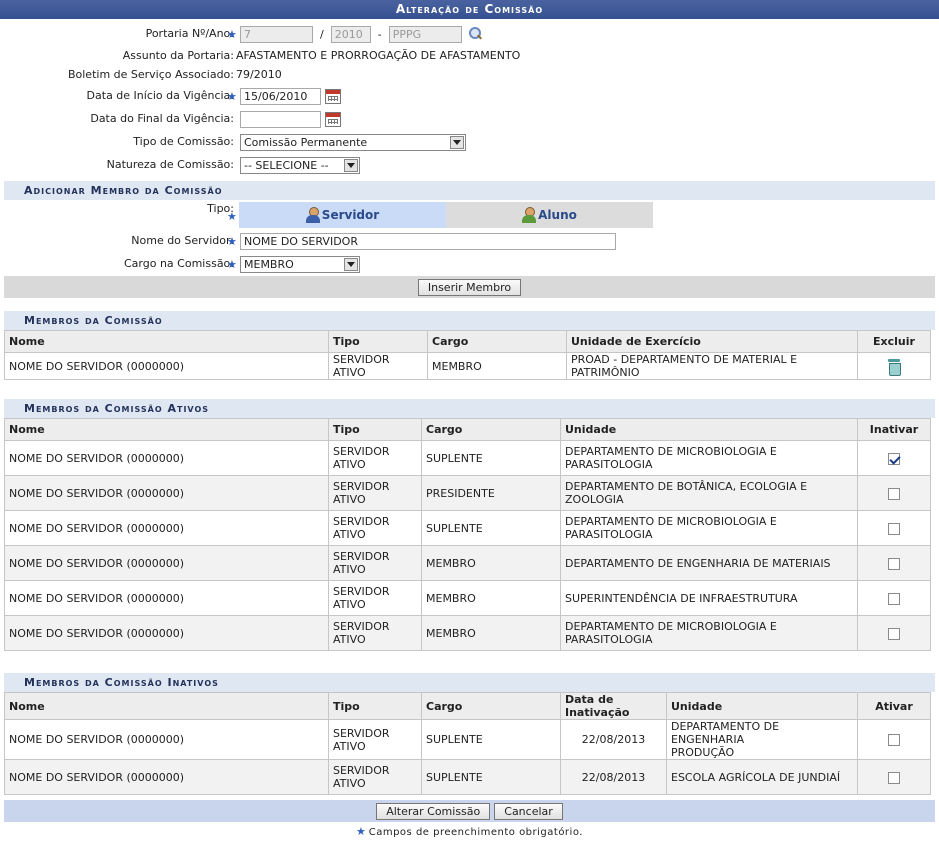  I want to click on alterar-comissao-button: Alterar Comissão, so click(433, 811).